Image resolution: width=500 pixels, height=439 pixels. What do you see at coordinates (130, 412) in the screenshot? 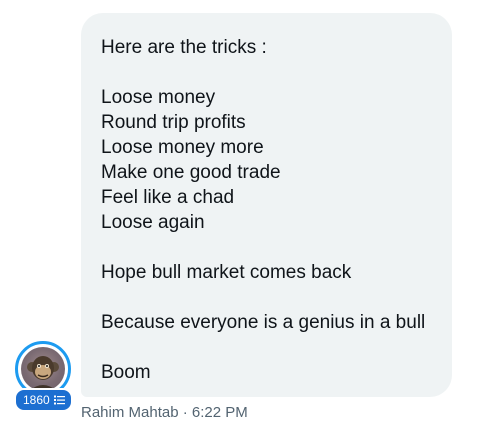
I see `sender-name: Rahim Mahtab` at bounding box center [130, 412].